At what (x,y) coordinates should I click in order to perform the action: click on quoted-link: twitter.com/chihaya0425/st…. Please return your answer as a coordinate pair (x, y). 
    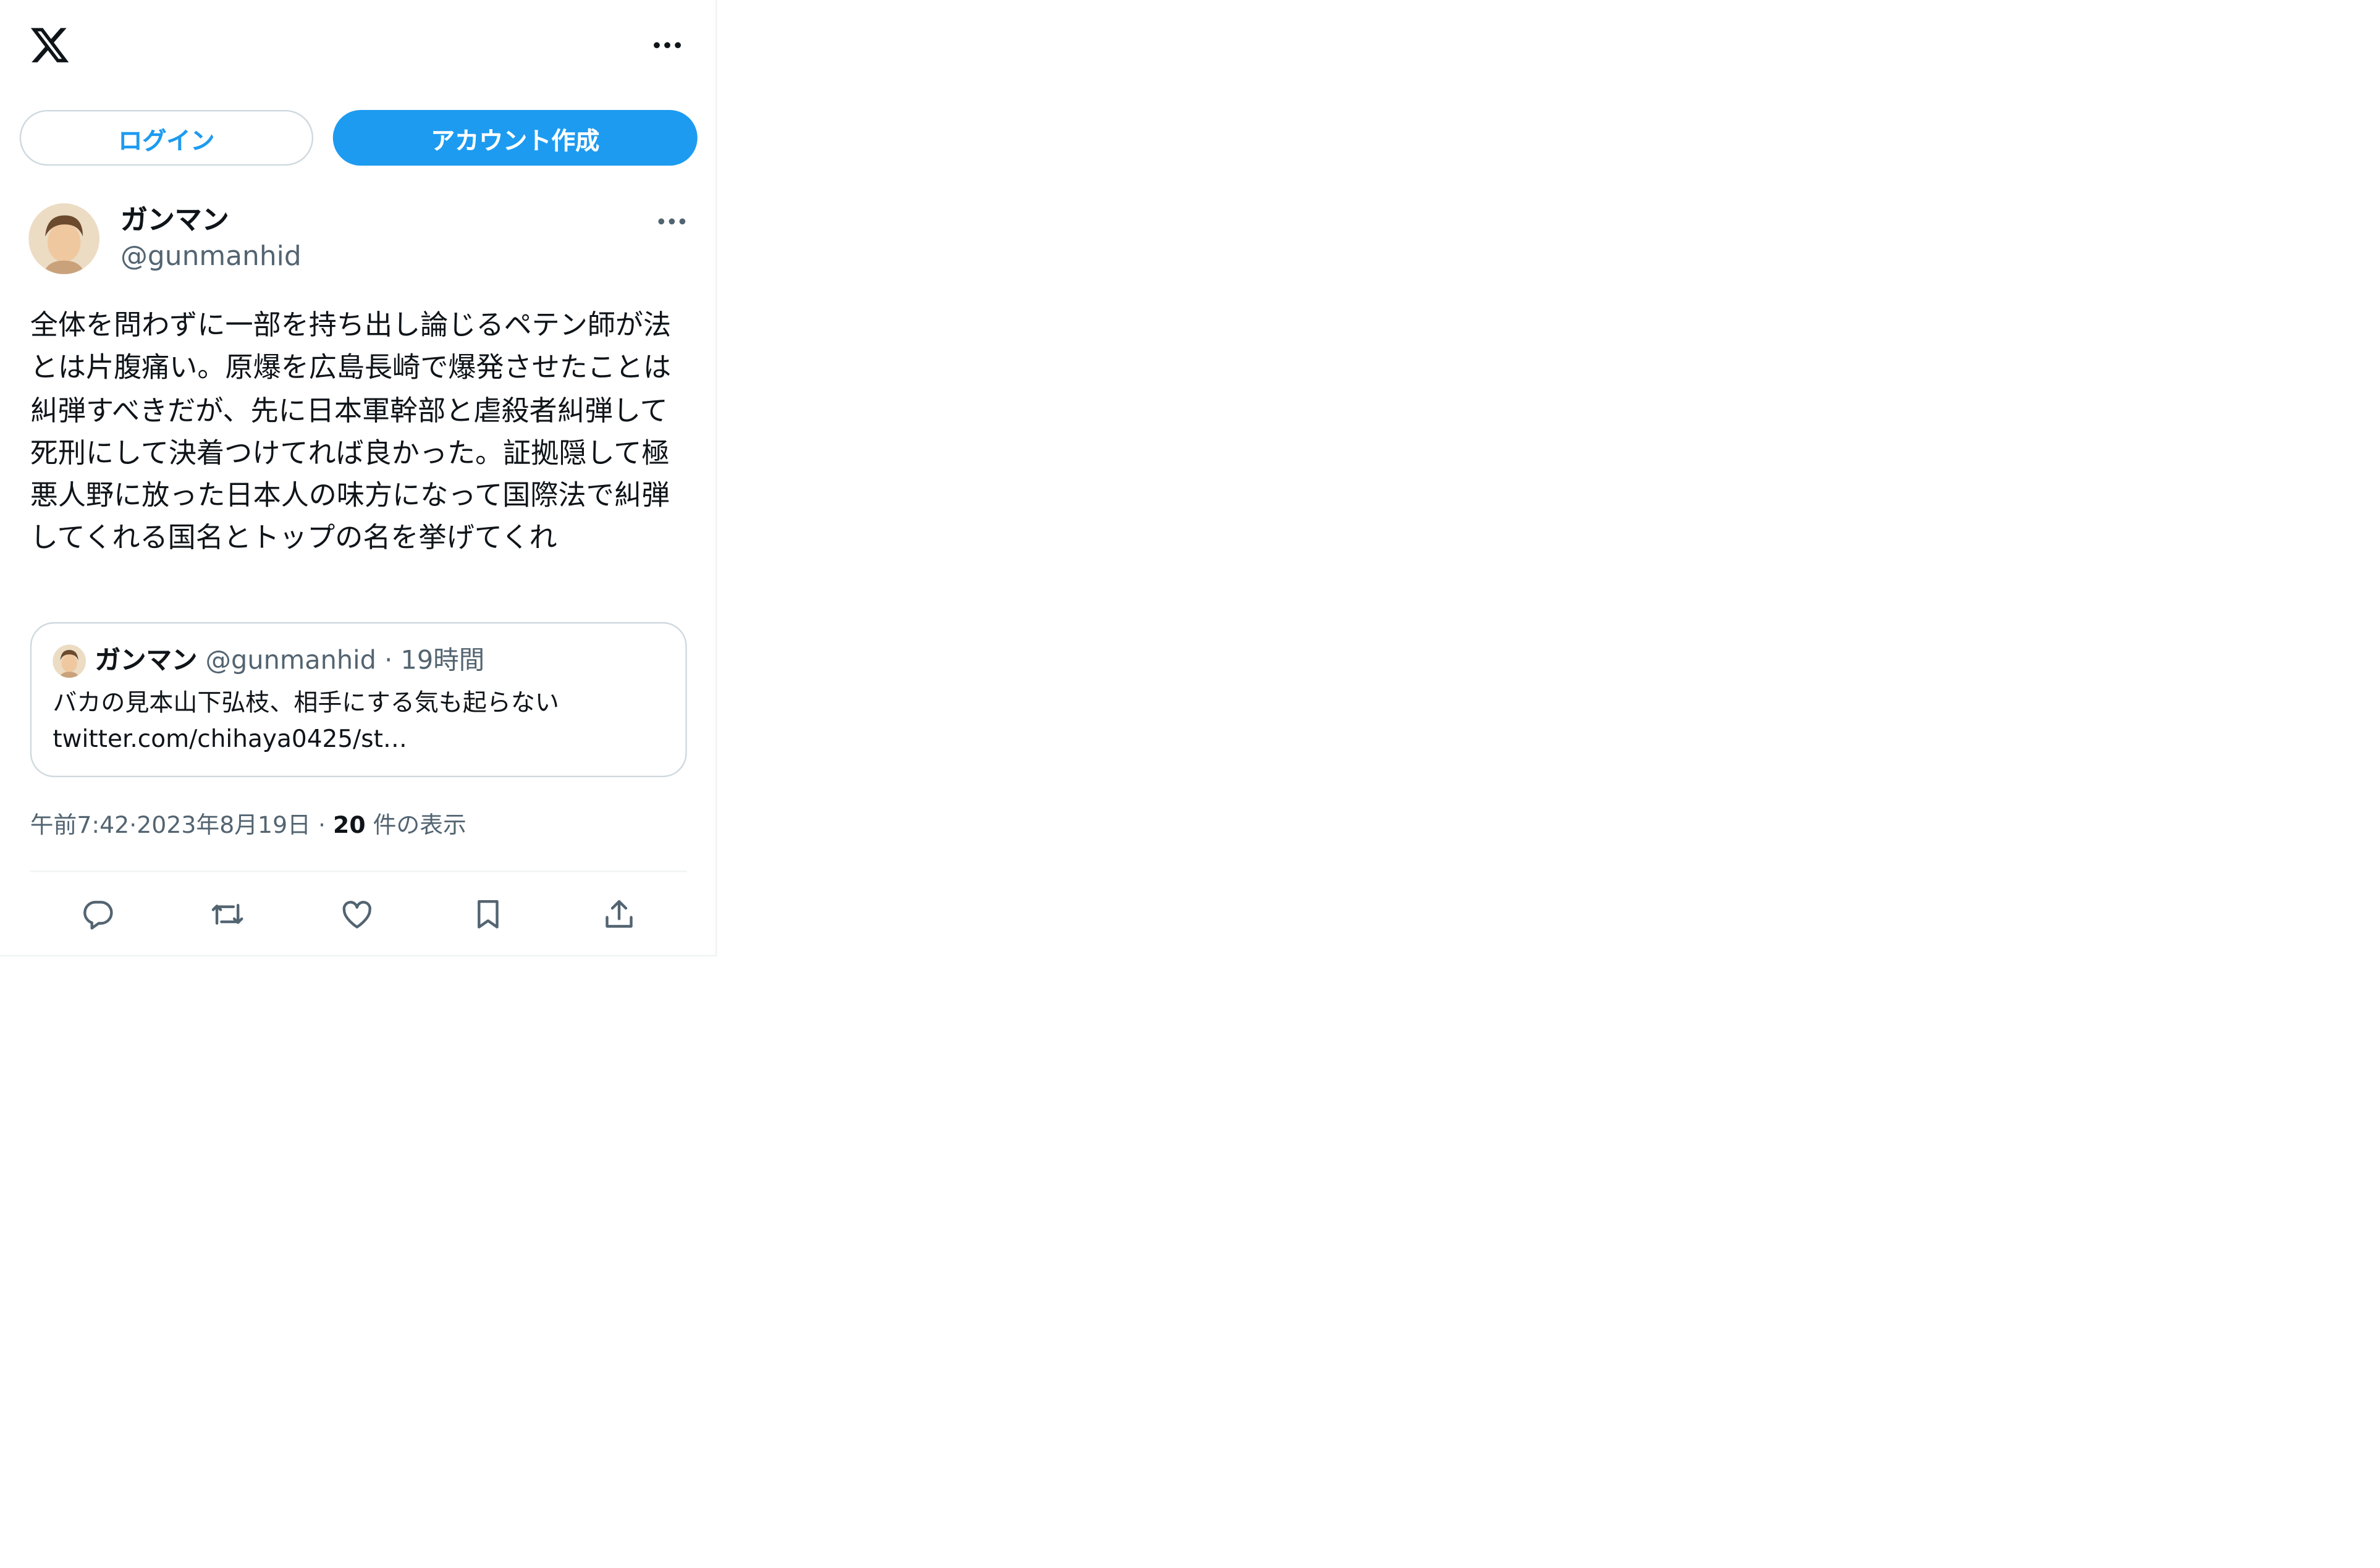
    Looking at the image, I should click on (354, 740).